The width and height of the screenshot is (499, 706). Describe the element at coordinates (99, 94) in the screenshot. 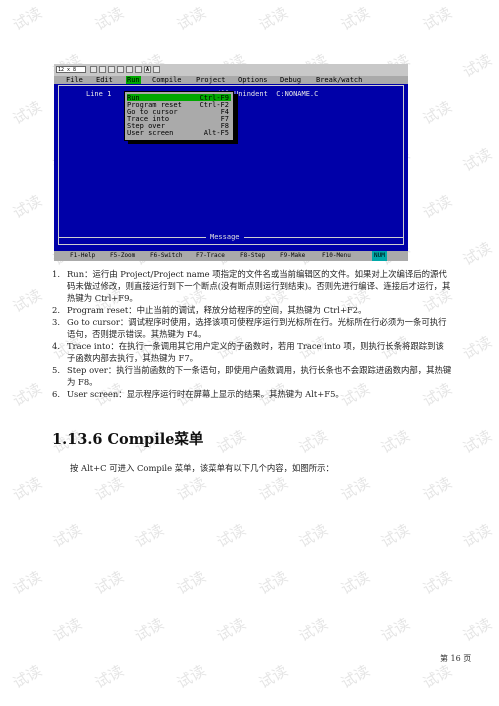

I see `edit-line-indicator: Line 1` at that location.